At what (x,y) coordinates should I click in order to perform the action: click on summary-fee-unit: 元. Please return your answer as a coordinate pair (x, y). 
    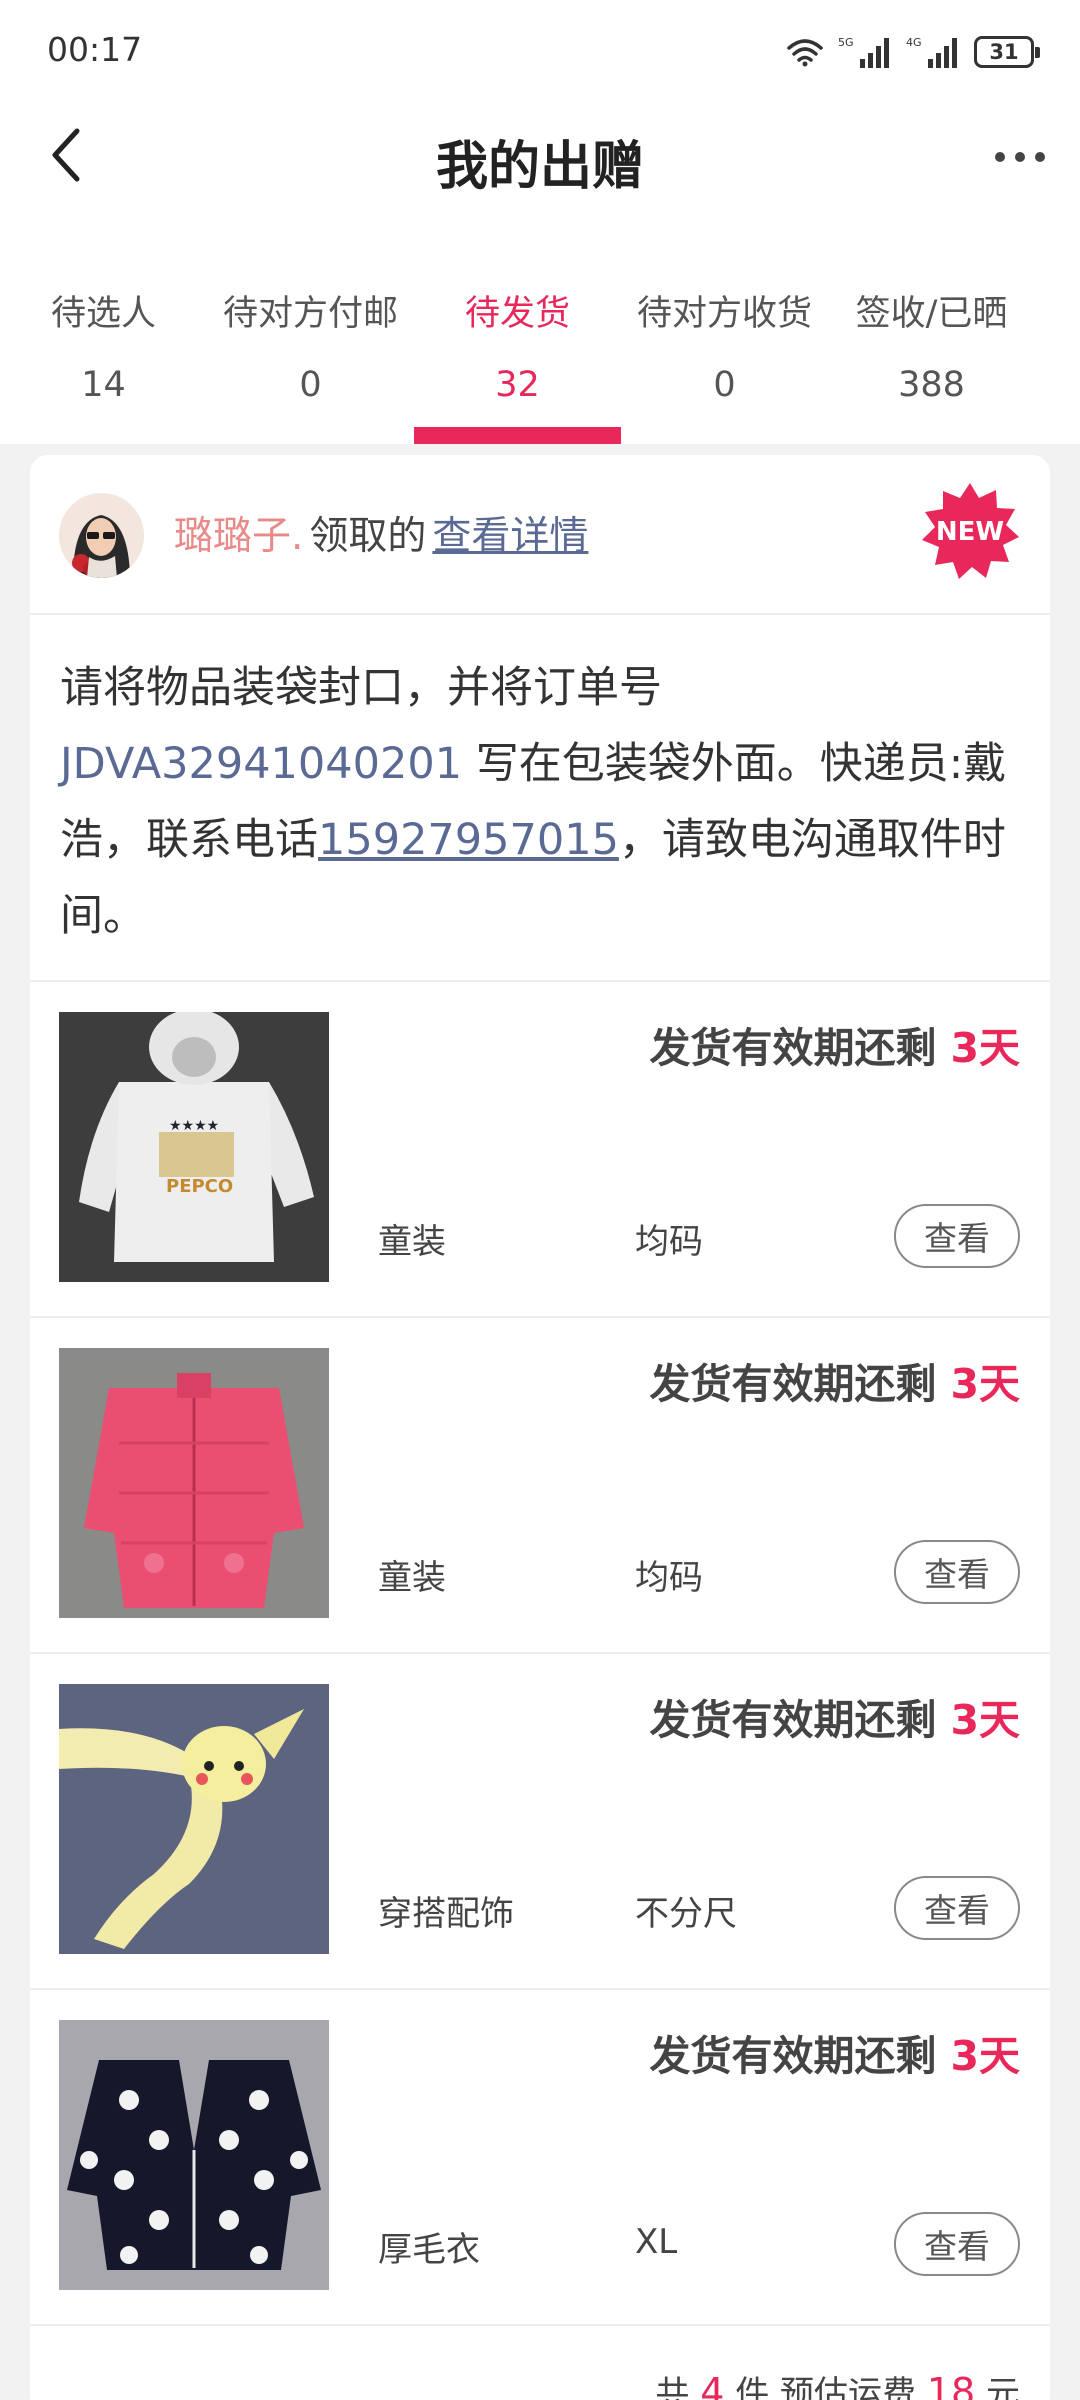
    Looking at the image, I should click on (1003, 2387).